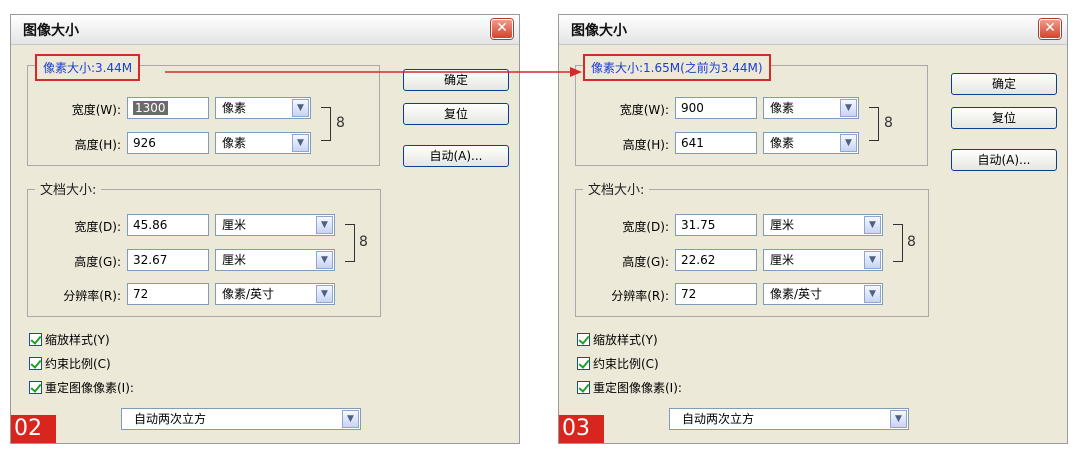 The height and width of the screenshot is (450, 1074). I want to click on pixel-width-value: 1300, so click(150, 108).